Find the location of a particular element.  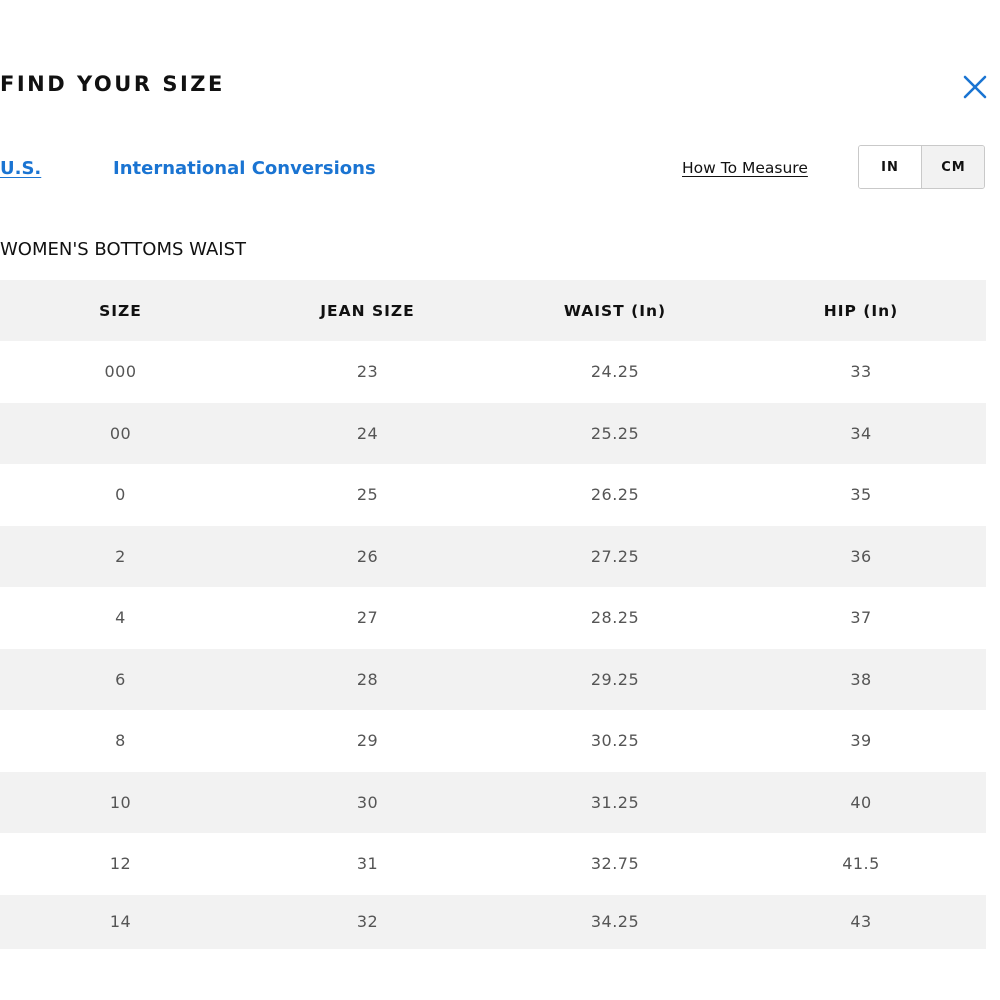

table-header-row: SIZE JEAN SIZE WAIST (In) HIP (In) is located at coordinates (493, 310).